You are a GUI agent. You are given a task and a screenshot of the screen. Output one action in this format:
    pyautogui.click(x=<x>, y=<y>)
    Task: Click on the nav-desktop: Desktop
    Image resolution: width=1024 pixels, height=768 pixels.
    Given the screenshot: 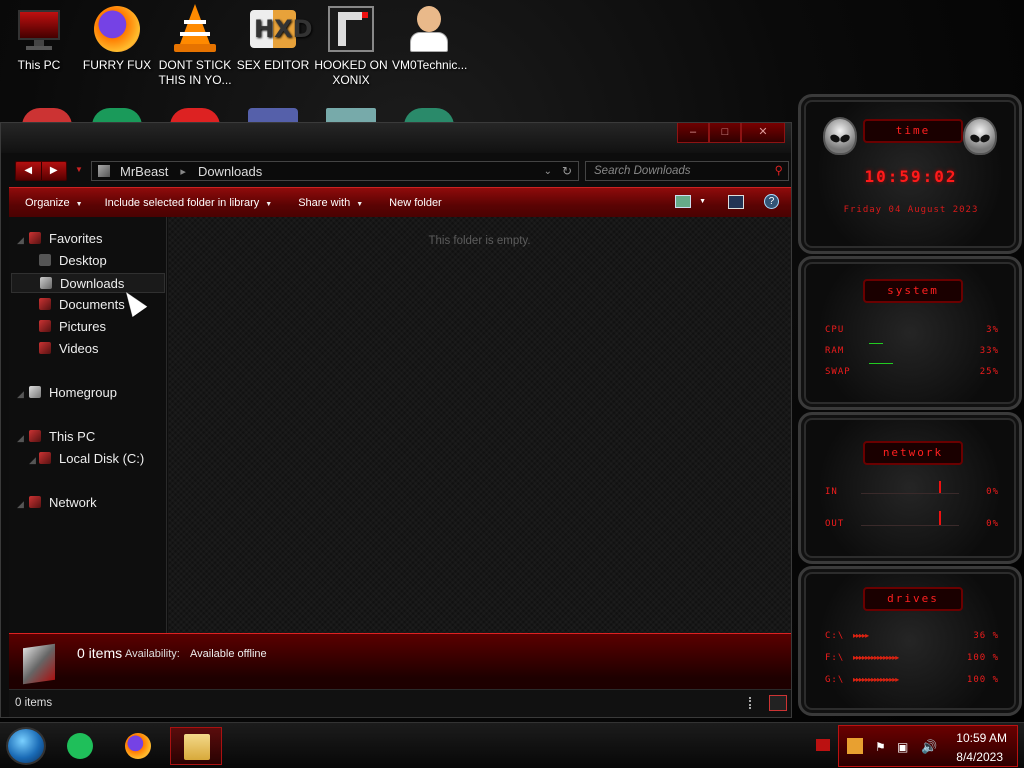 What is the action you would take?
    pyautogui.click(x=73, y=261)
    